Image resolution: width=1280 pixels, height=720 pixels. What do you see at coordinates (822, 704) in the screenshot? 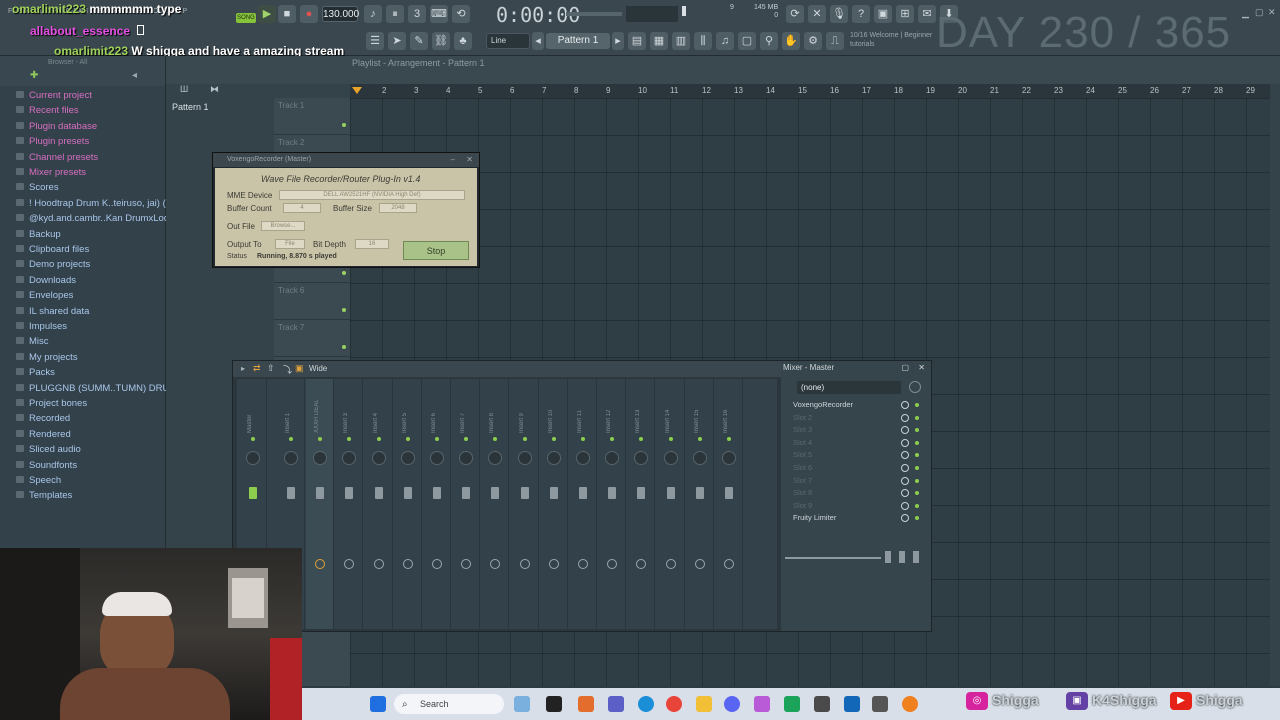
I see `obs-icon` at bounding box center [822, 704].